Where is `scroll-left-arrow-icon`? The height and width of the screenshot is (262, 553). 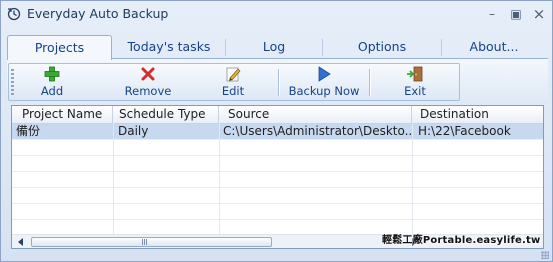 scroll-left-arrow-icon is located at coordinates (20, 242).